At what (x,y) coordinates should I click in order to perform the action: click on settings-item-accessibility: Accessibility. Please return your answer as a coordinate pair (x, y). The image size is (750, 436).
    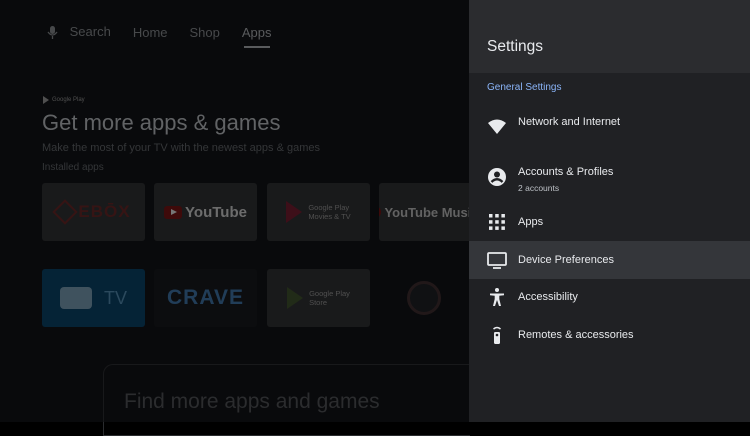
    Looking at the image, I should click on (609, 297).